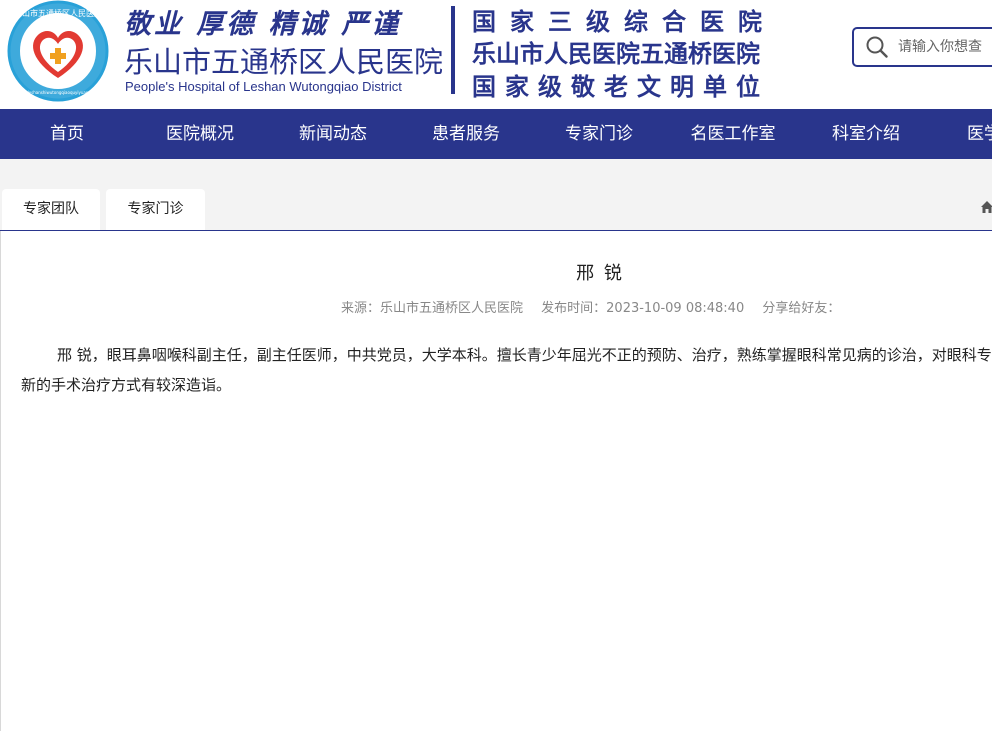 Image resolution: width=992 pixels, height=731 pixels. I want to click on logo-ring-text: 乐山市五通桥区人民医院, so click(58, 13).